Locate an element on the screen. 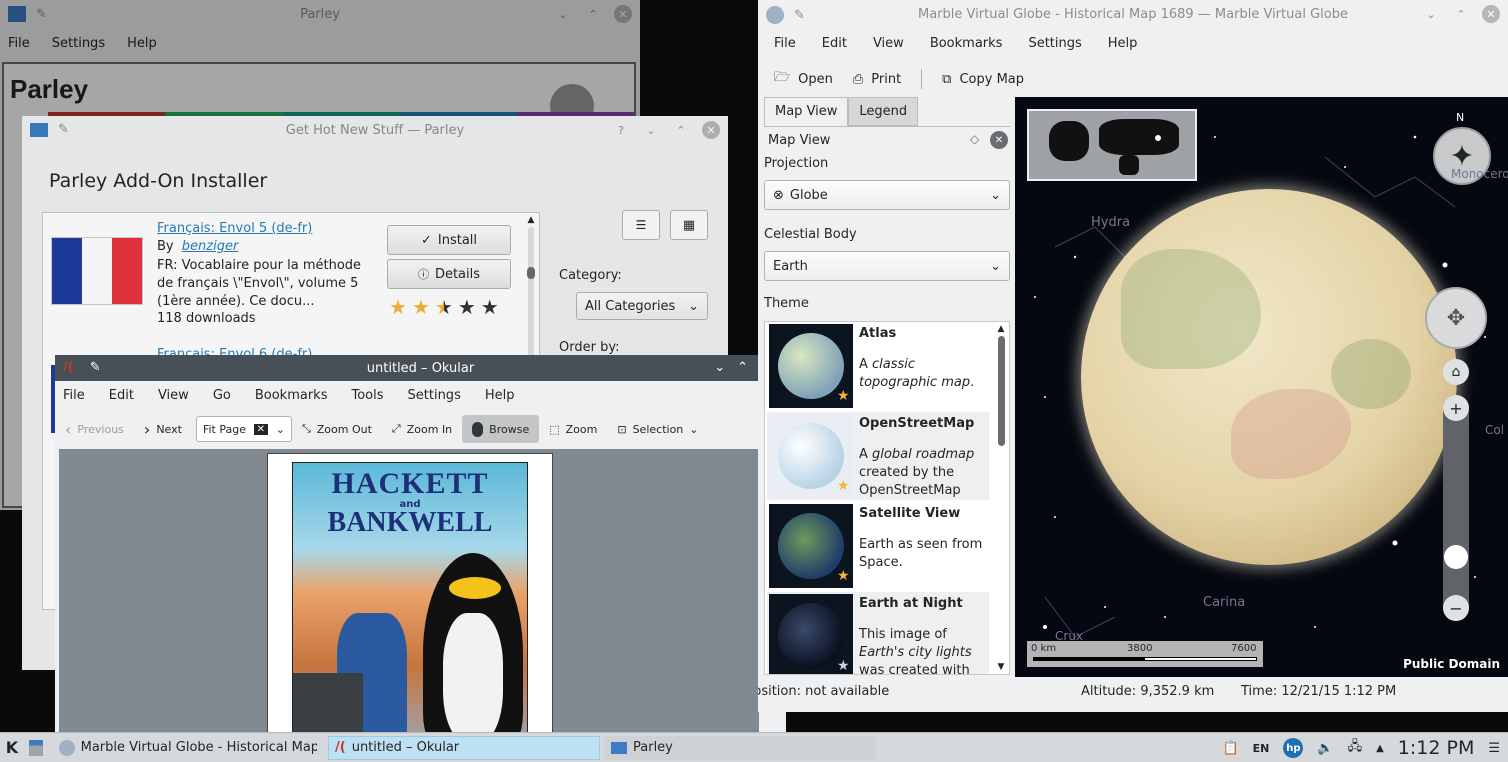 This screenshot has width=1508, height=762. projection-select: ⊗ Globe ⌄ is located at coordinates (887, 195).